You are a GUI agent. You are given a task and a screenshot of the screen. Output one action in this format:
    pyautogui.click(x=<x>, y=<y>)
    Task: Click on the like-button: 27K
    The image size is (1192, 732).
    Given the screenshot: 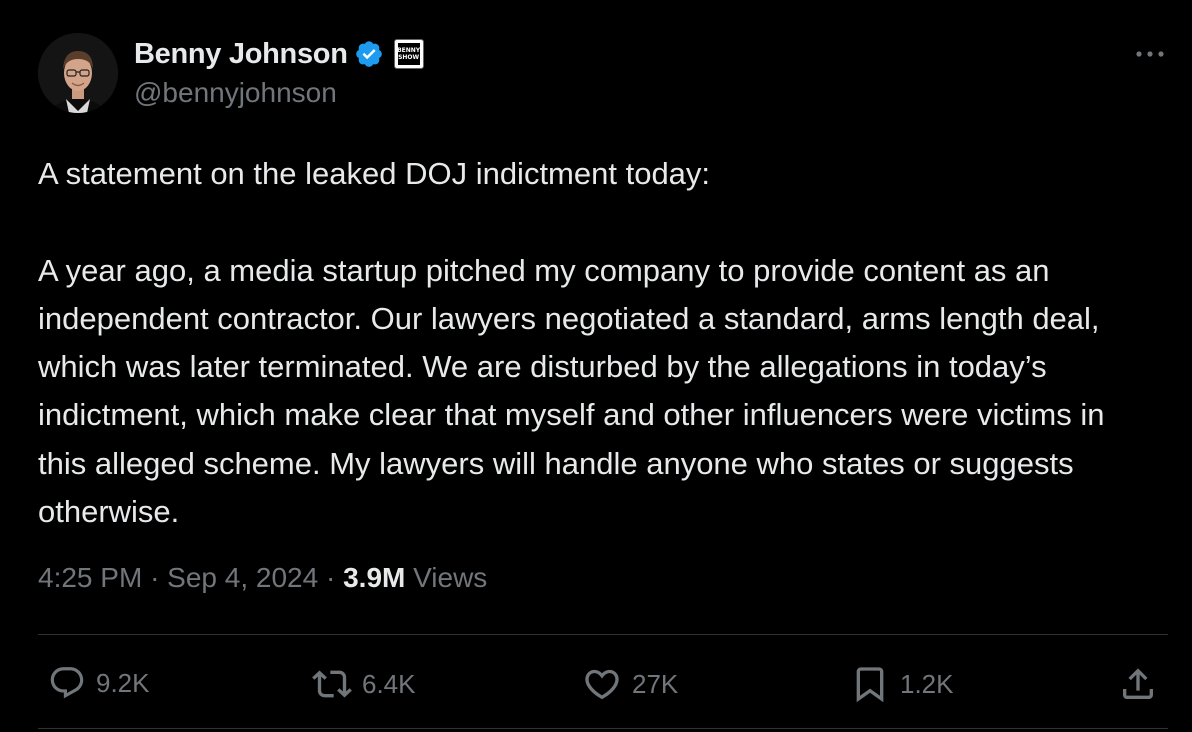 What is the action you would take?
    pyautogui.click(x=630, y=684)
    